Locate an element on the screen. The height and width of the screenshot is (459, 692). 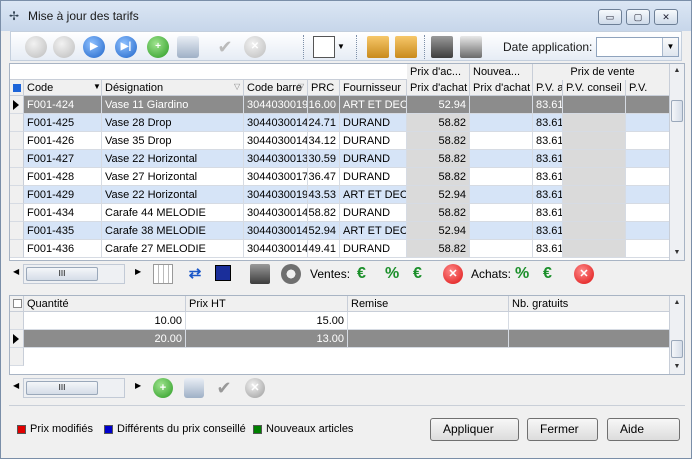
cell-designation: Vase 27 Horizontal is located at coordinates (173, 177).